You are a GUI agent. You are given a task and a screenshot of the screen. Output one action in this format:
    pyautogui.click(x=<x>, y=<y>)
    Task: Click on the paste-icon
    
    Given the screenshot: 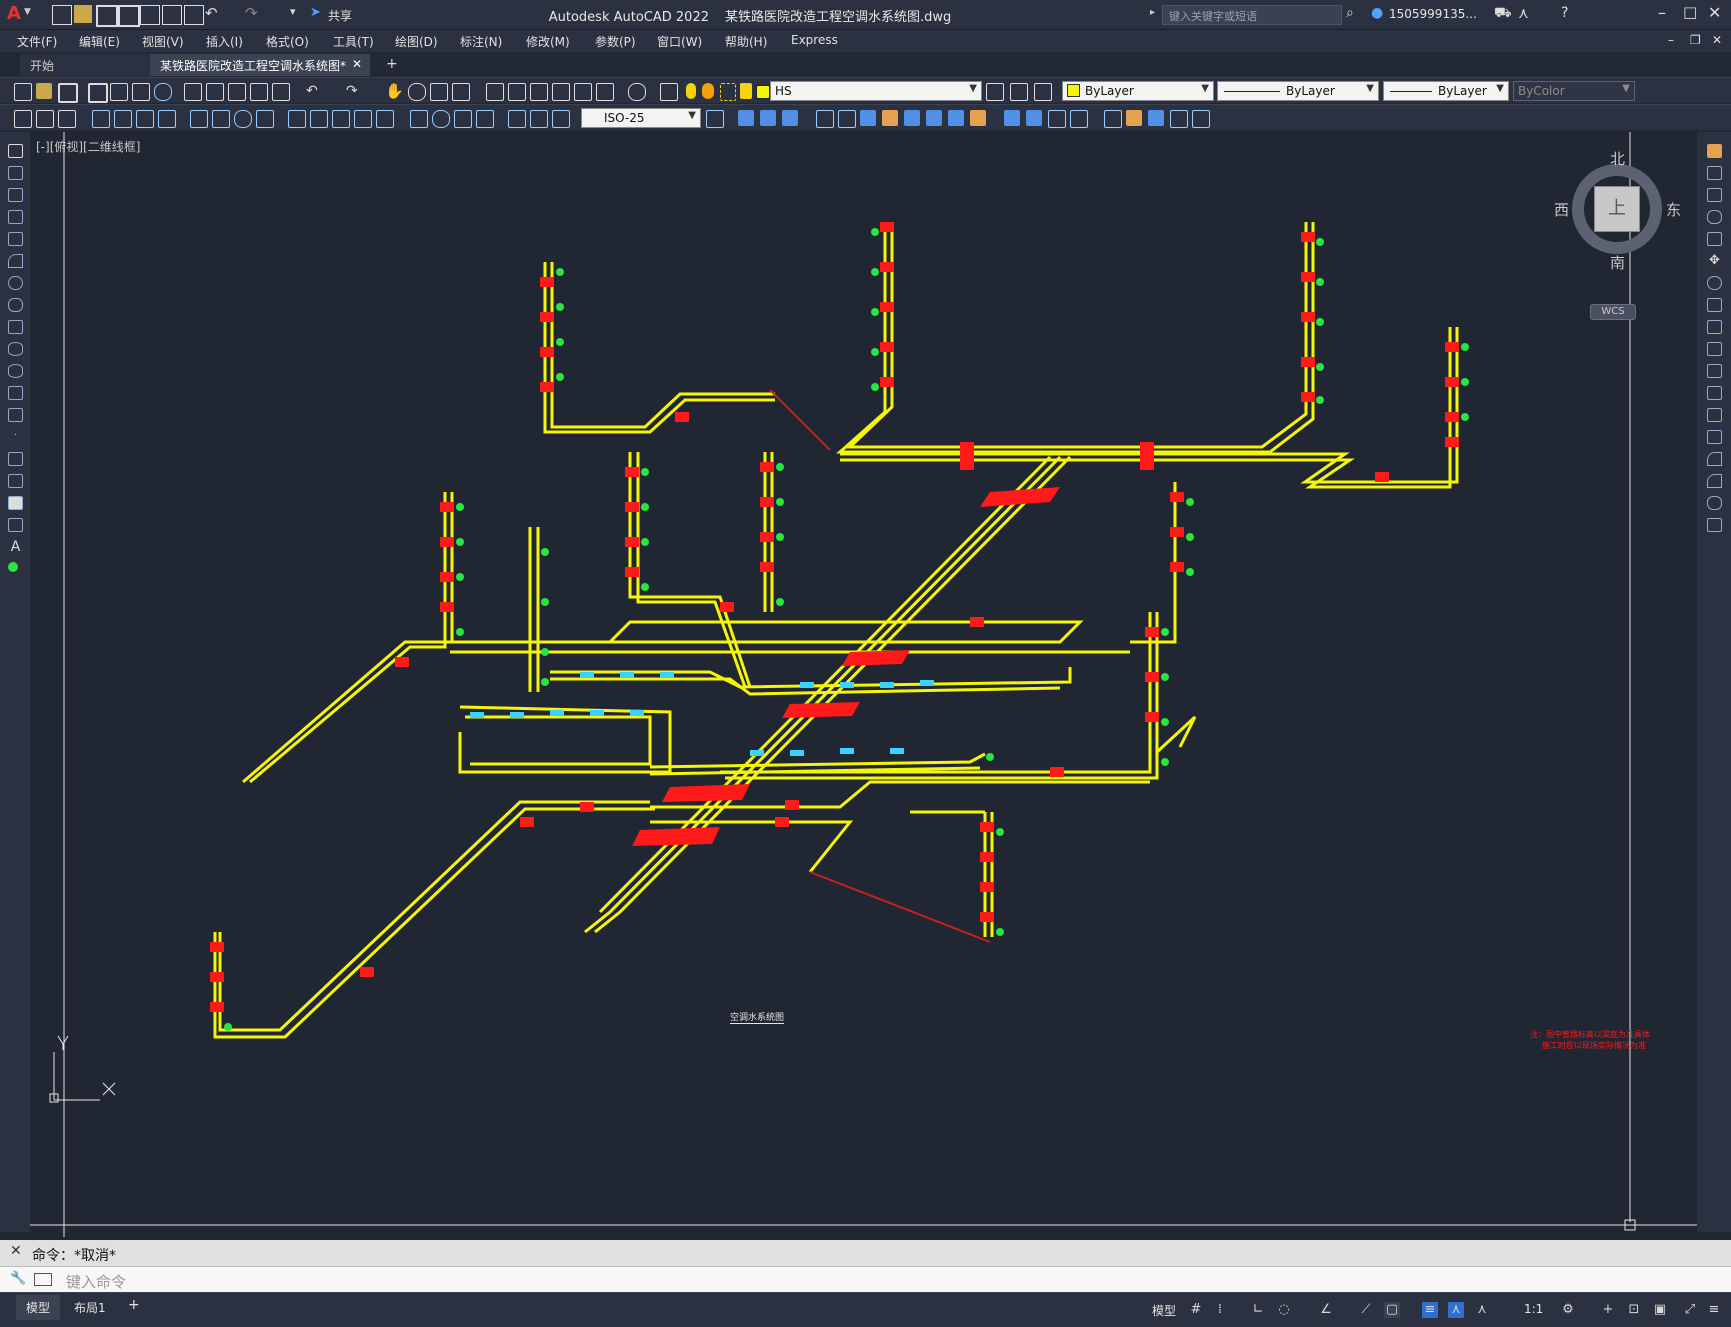 What is the action you would take?
    pyautogui.click(x=237, y=92)
    